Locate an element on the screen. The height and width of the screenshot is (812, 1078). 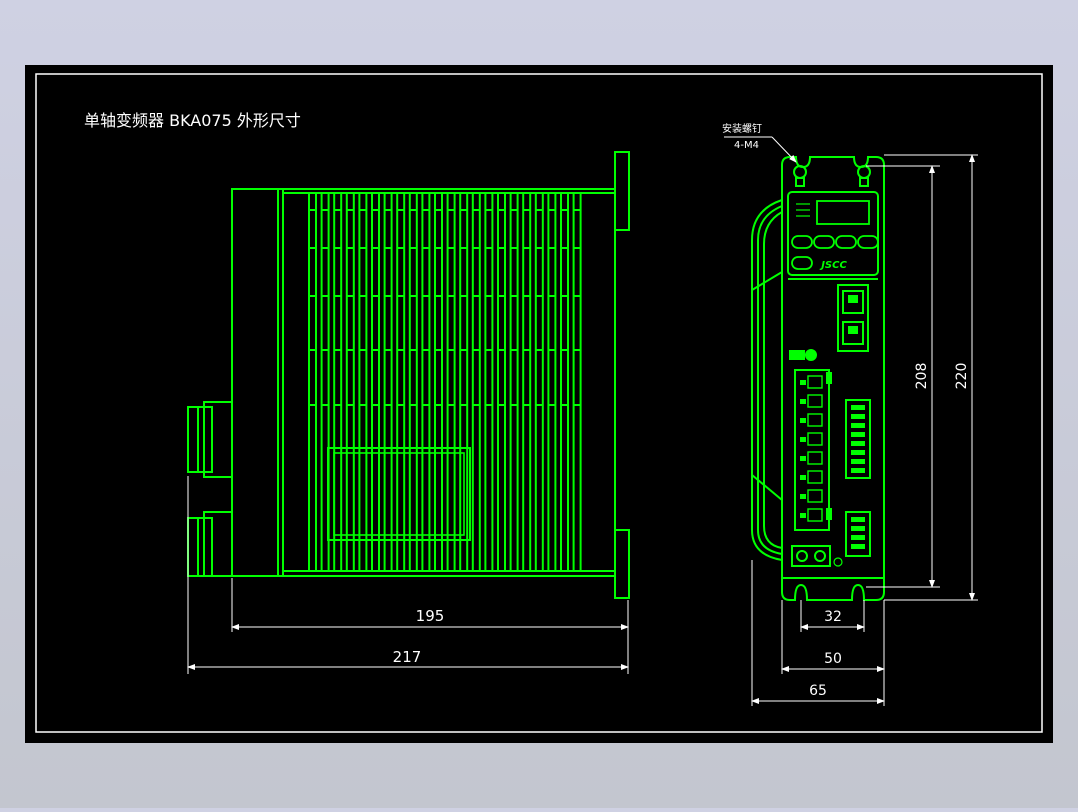
drawing-title: 单轴变频器 BKA075 外形尺寸 is located at coordinates (192, 120).